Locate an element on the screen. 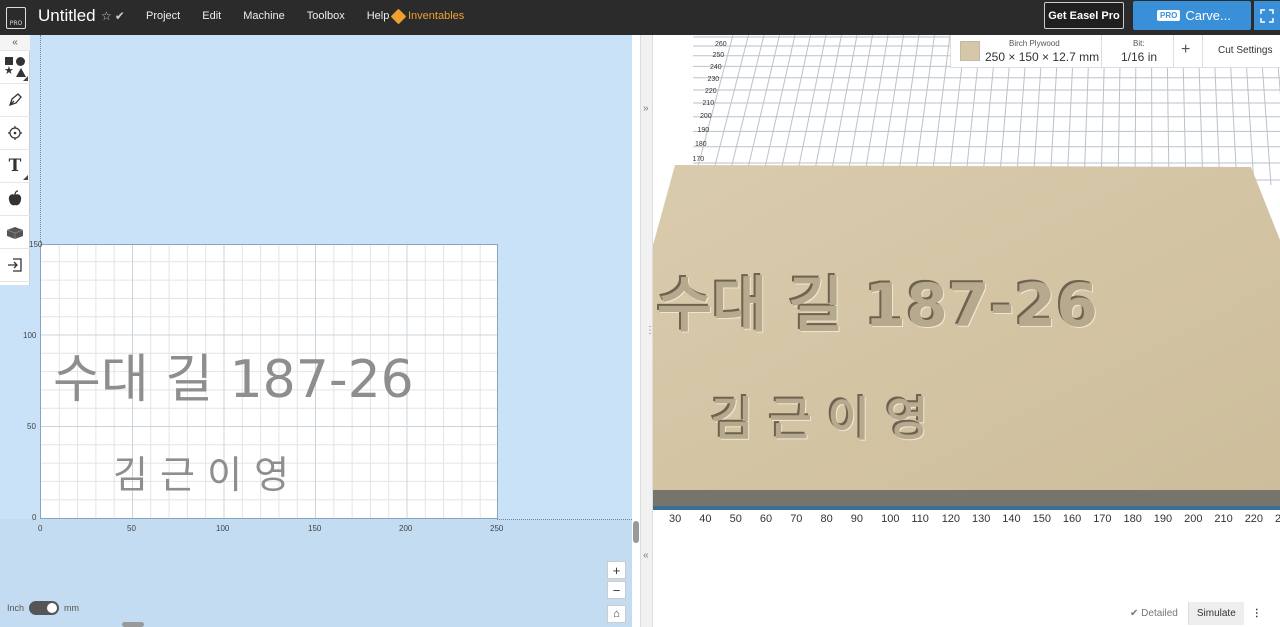 The image size is (1280, 627). apps-tool is located at coordinates (15, 199).